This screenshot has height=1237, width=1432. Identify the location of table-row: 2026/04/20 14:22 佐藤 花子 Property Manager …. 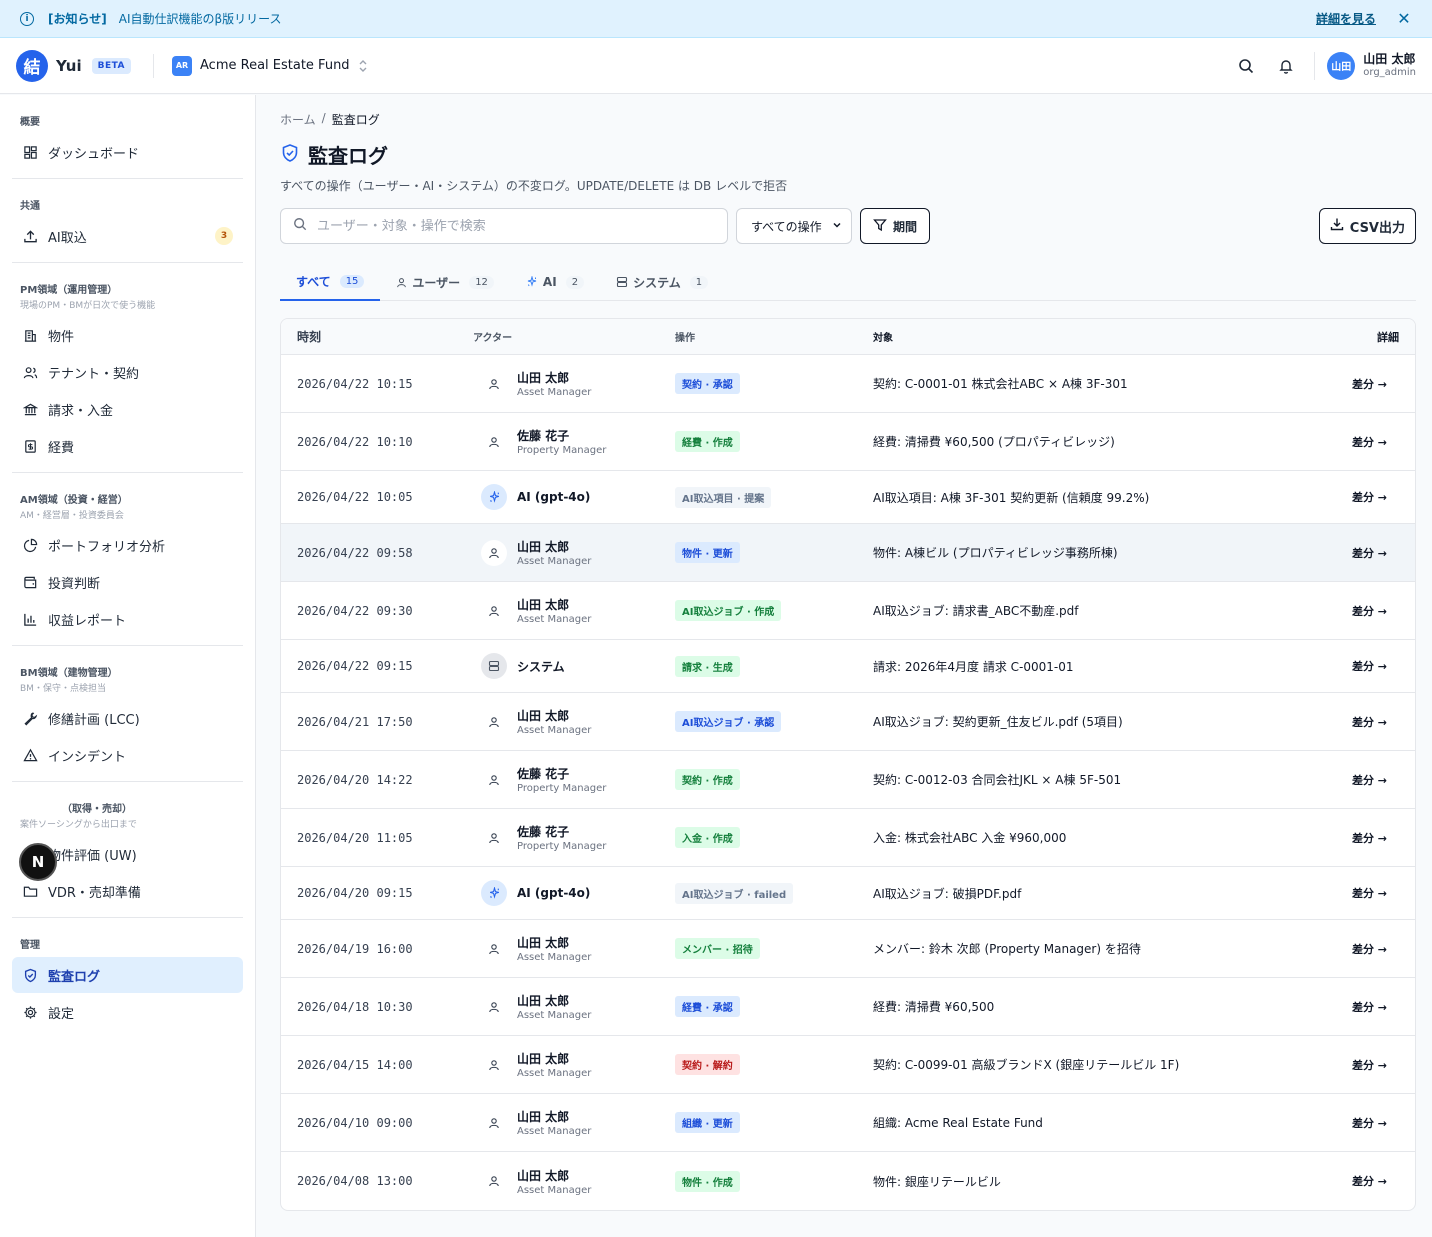
(848, 780).